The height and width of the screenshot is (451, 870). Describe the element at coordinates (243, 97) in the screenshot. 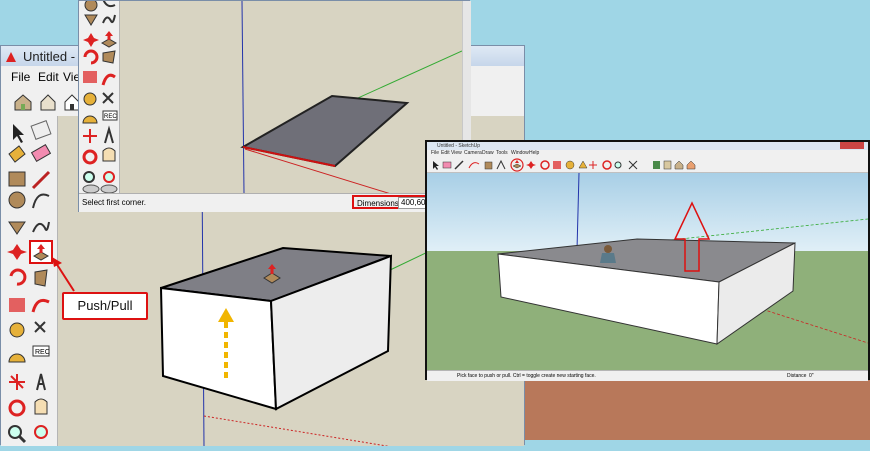

I see `blue-axis` at that location.